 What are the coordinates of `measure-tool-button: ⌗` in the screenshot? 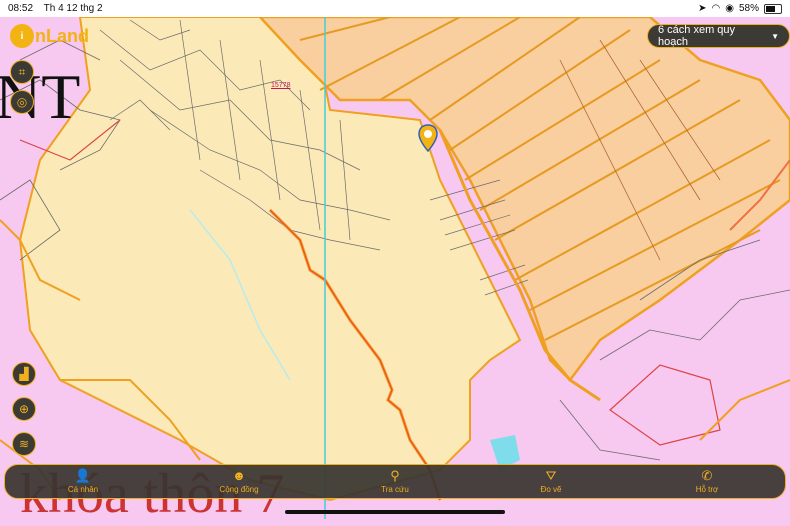 It's located at (22, 72).